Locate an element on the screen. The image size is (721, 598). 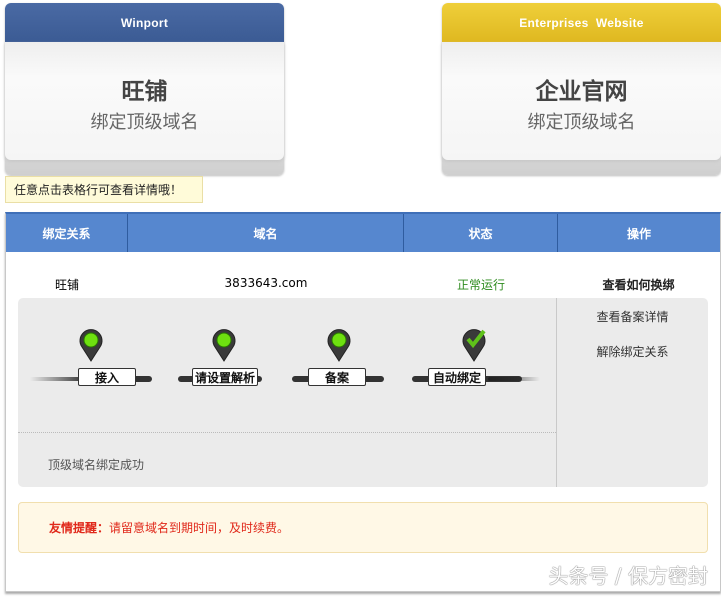
step-access: 接入 is located at coordinates (107, 377).